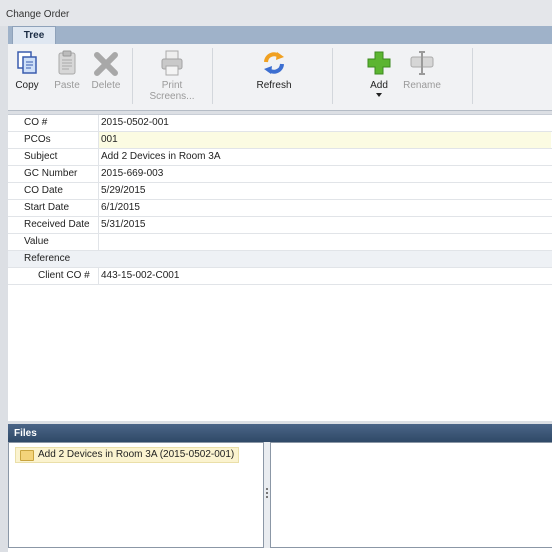  Describe the element at coordinates (324, 276) in the screenshot. I see `property-value: 443-15-002-C001` at that location.